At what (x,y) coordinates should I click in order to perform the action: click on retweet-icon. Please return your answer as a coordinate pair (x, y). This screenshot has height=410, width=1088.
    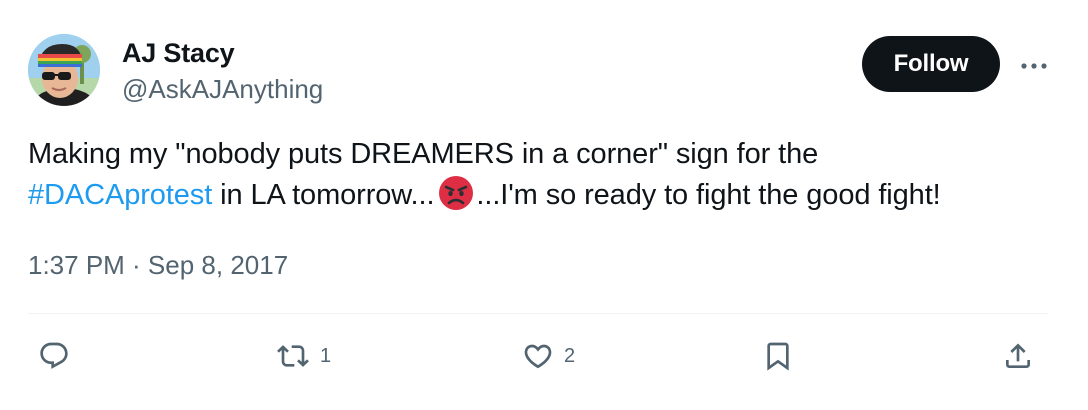
    Looking at the image, I should click on (293, 356).